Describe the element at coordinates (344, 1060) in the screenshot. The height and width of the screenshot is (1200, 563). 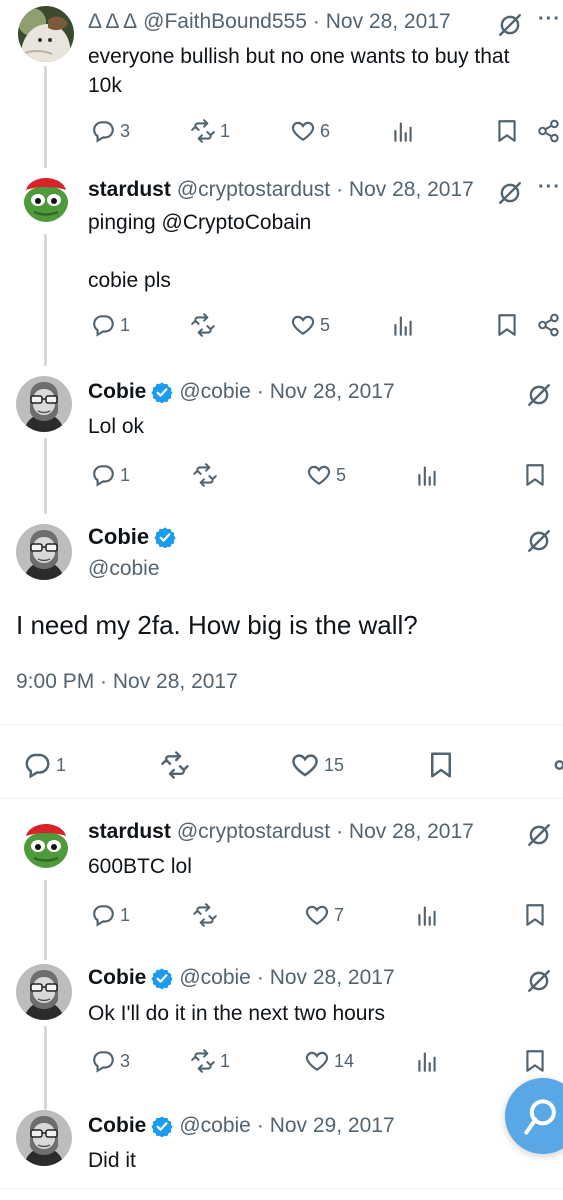
I see `like-count: 14` at that location.